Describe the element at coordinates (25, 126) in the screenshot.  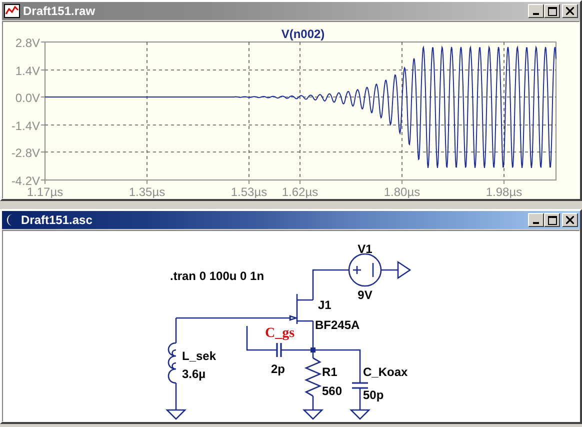
I see `axis-label: -1.4V` at that location.